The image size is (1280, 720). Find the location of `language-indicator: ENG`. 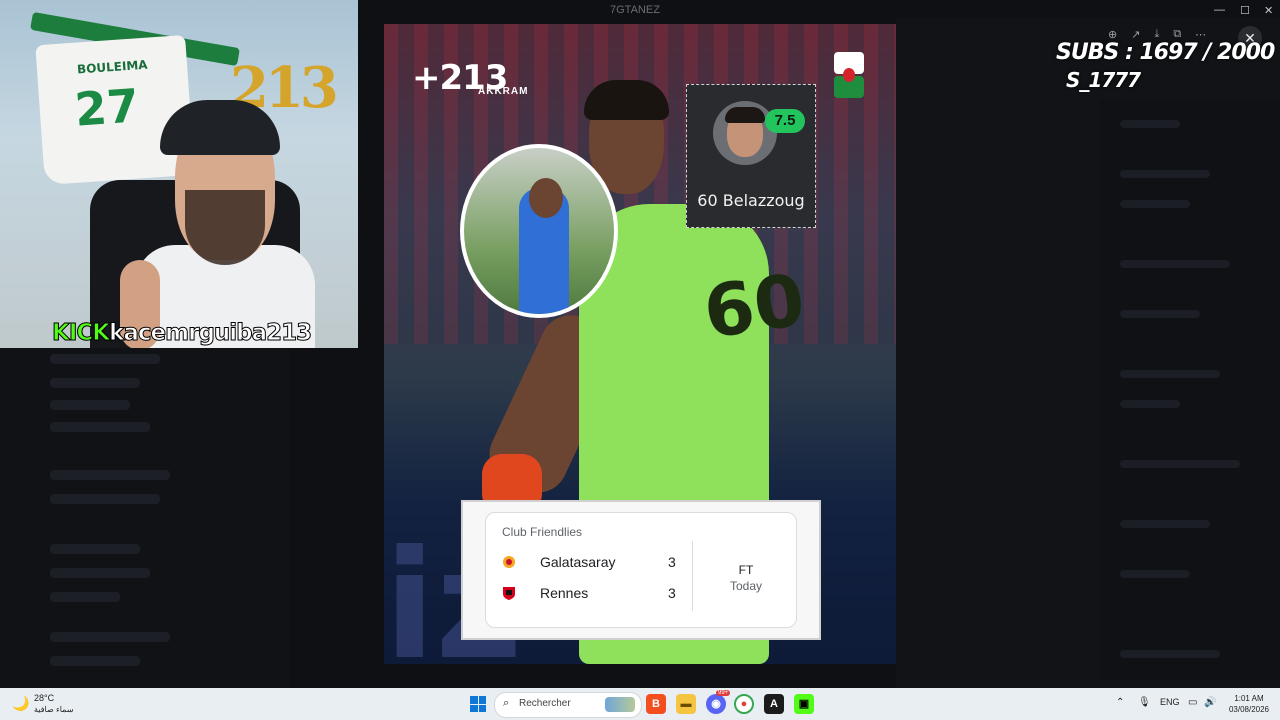

language-indicator: ENG is located at coordinates (1170, 702).